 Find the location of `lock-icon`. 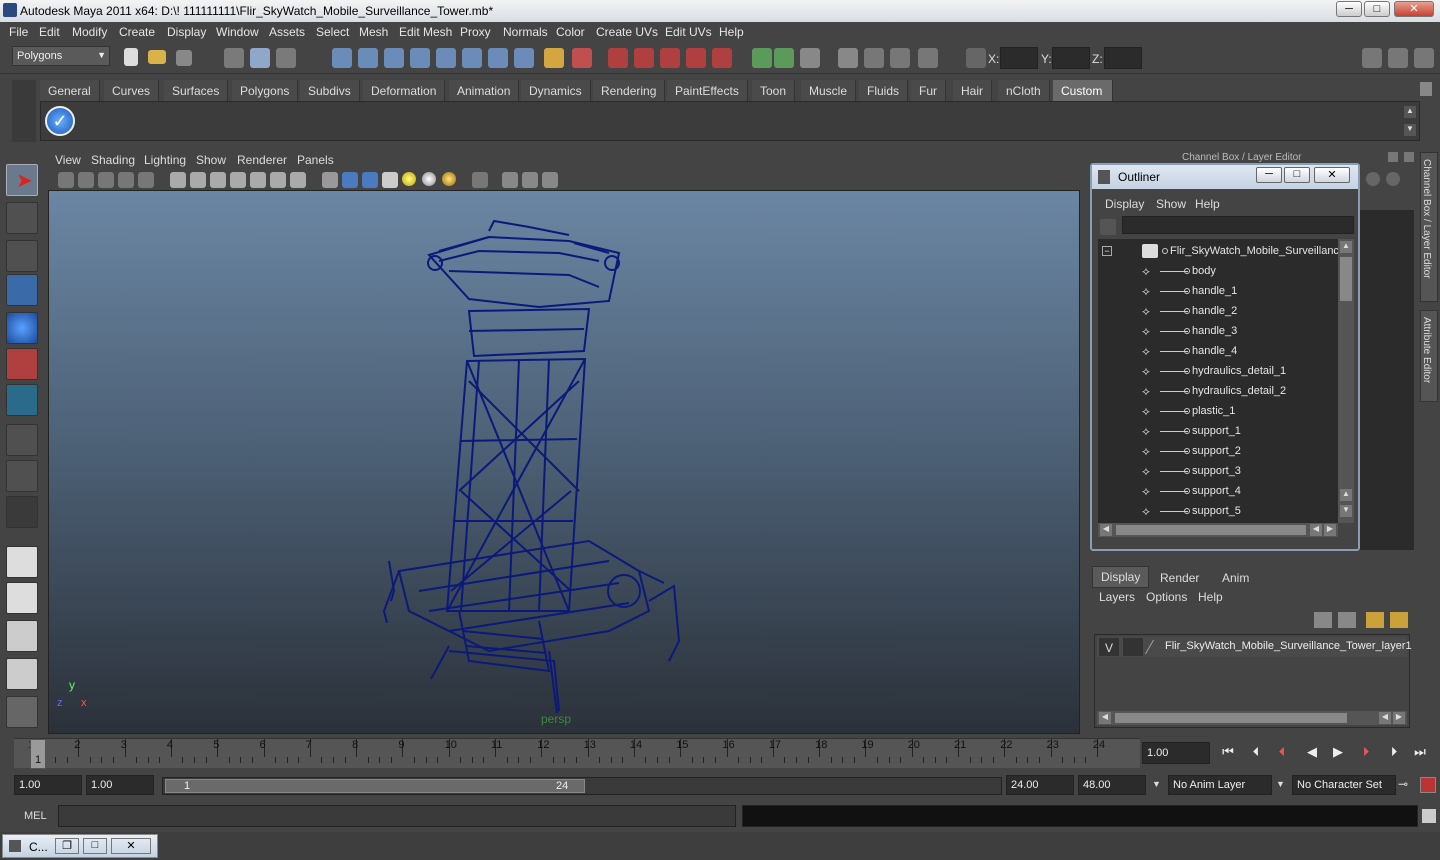

lock-icon is located at coordinates (554, 58).